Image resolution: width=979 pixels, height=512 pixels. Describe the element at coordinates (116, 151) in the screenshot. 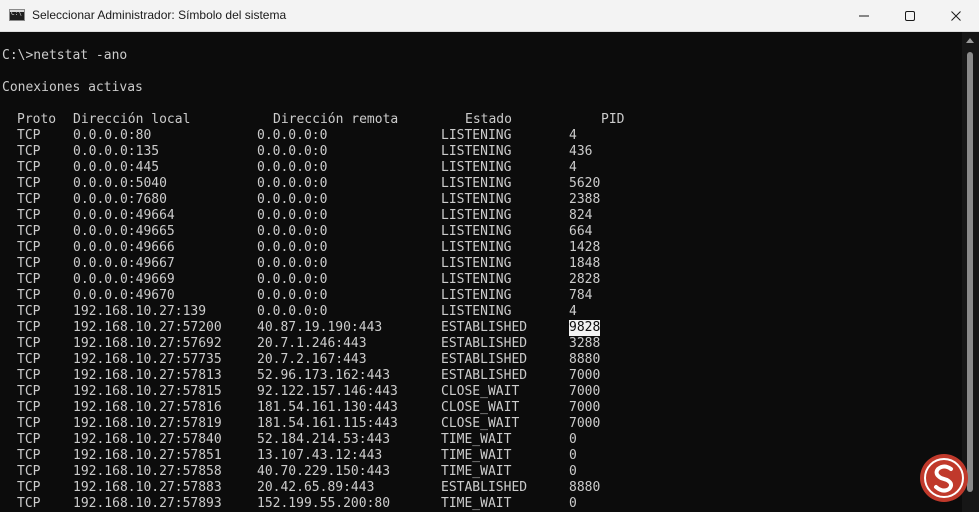

I see `cell-local-address: 0.0.0.0:135` at that location.